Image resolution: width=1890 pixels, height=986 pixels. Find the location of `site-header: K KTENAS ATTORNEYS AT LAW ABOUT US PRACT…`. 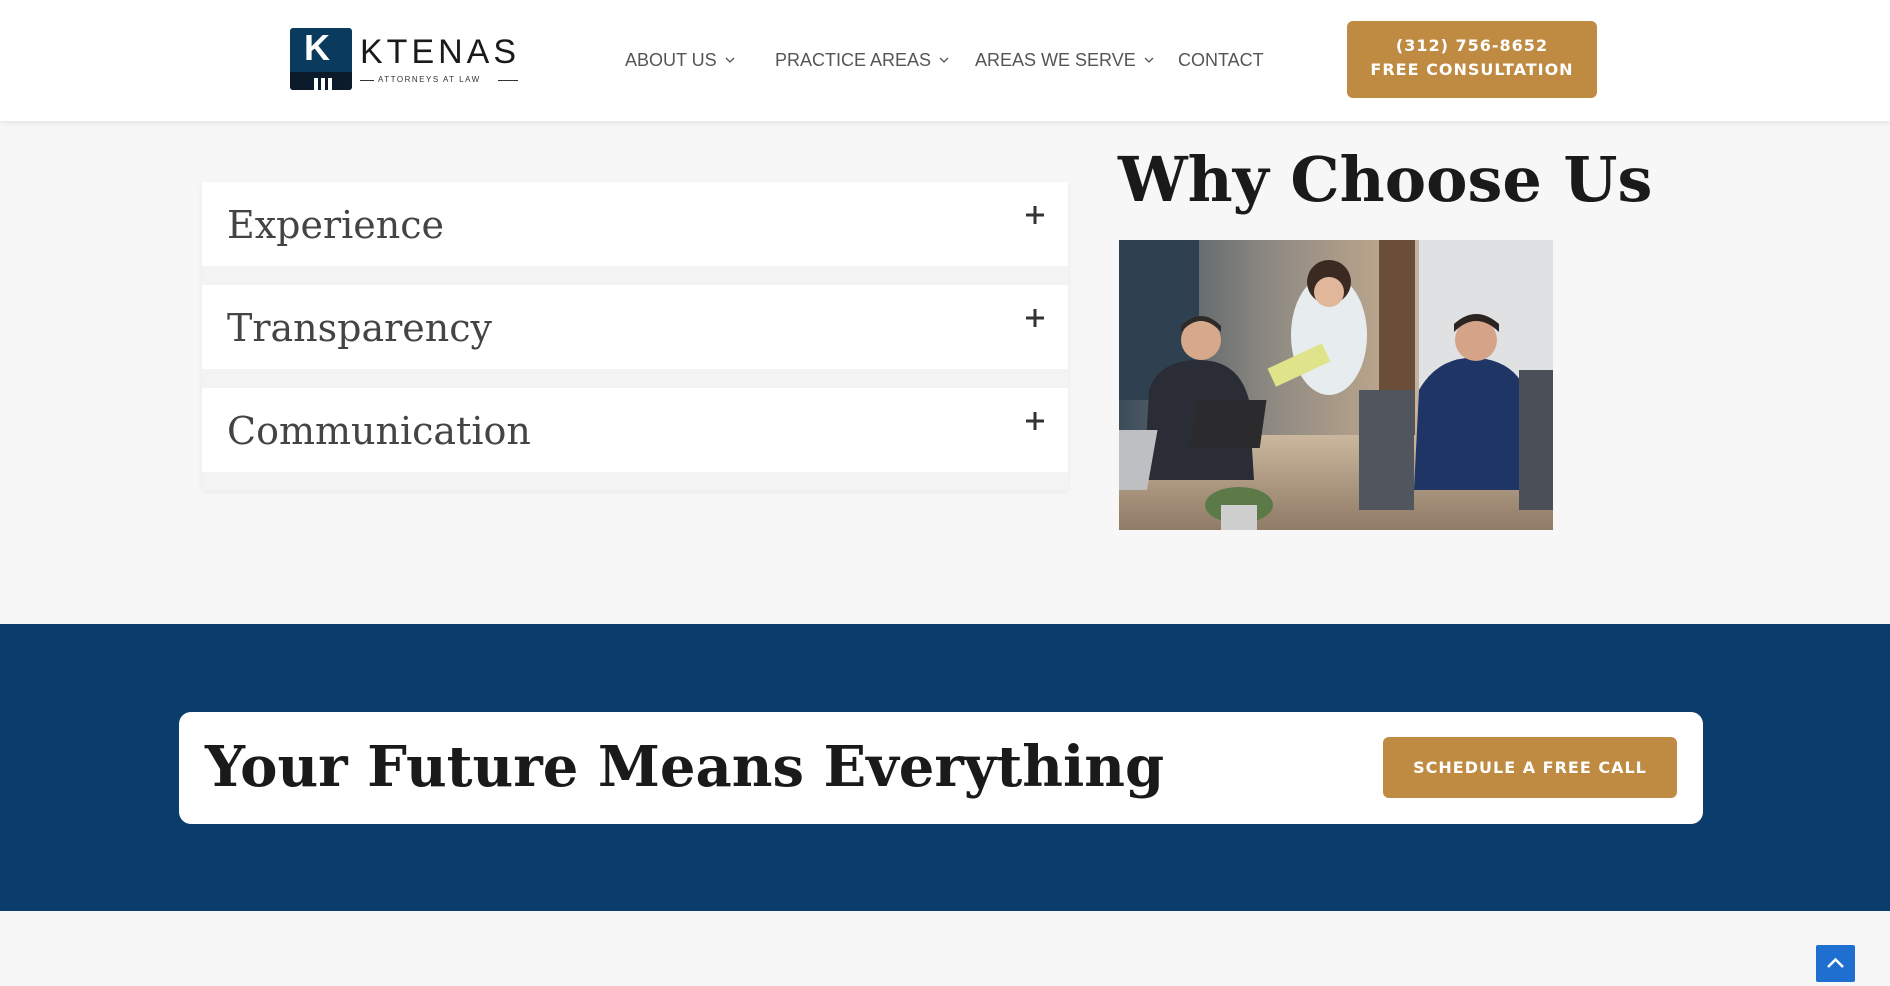

site-header: K KTENAS ATTORNEYS AT LAW ABOUT US PRACT… is located at coordinates (945, 60).